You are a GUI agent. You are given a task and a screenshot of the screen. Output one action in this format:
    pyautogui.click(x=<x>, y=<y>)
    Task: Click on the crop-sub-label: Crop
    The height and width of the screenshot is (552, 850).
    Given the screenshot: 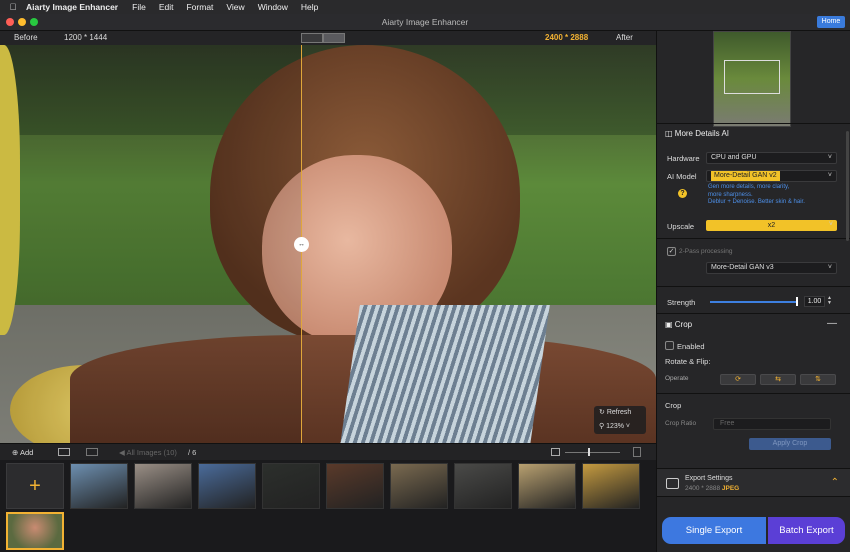 What is the action you would take?
    pyautogui.click(x=673, y=405)
    